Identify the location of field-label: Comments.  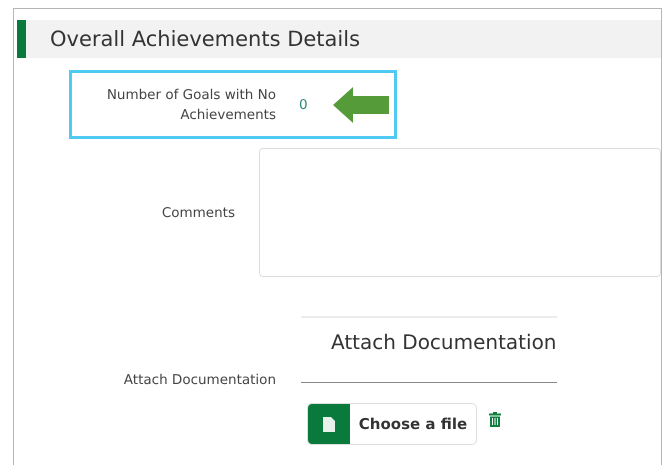
(197, 213).